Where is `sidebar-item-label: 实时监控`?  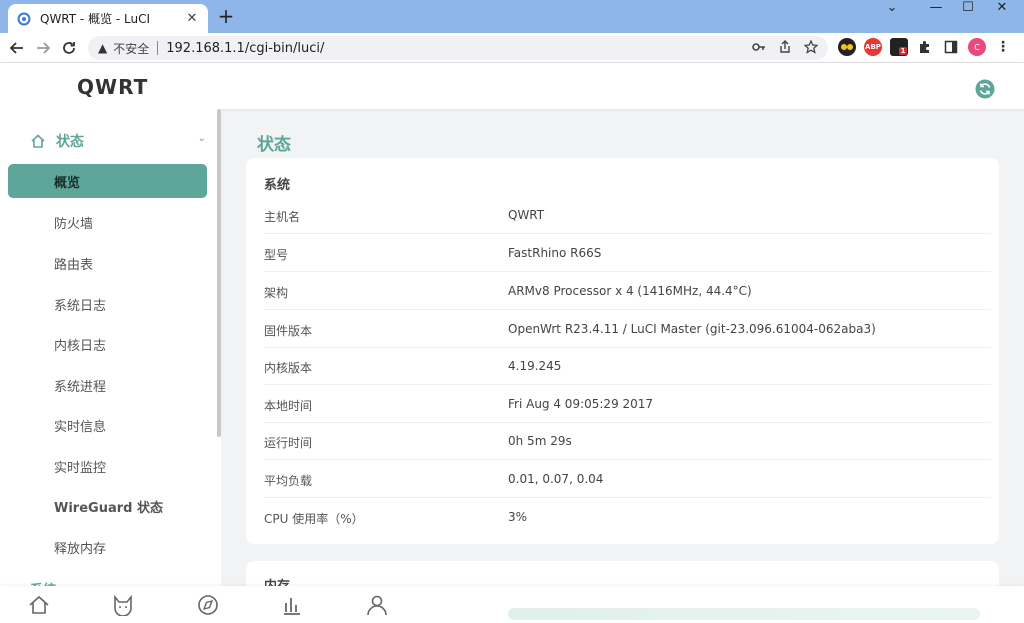
sidebar-item-label: 实时监控 is located at coordinates (80, 468).